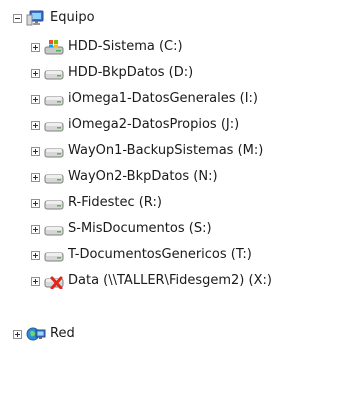  What do you see at coordinates (54, 47) in the screenshot?
I see `system-drive-icon` at bounding box center [54, 47].